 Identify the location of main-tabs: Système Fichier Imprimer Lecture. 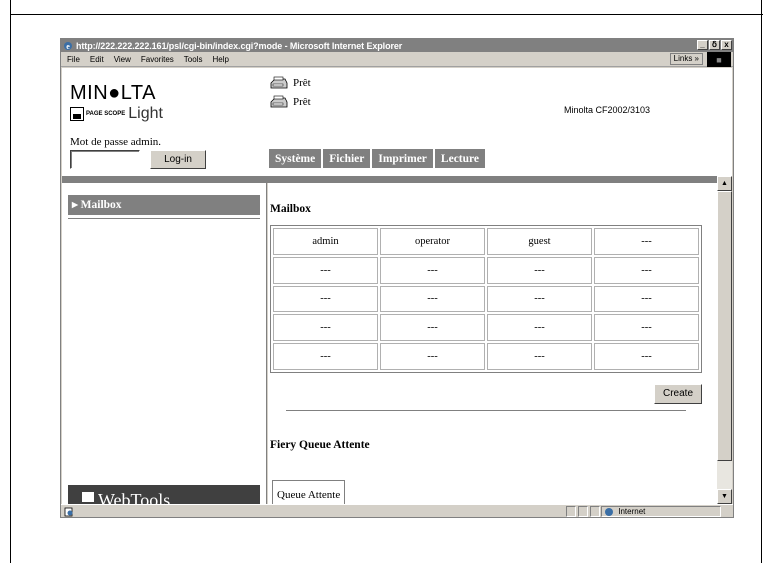
(378, 159).